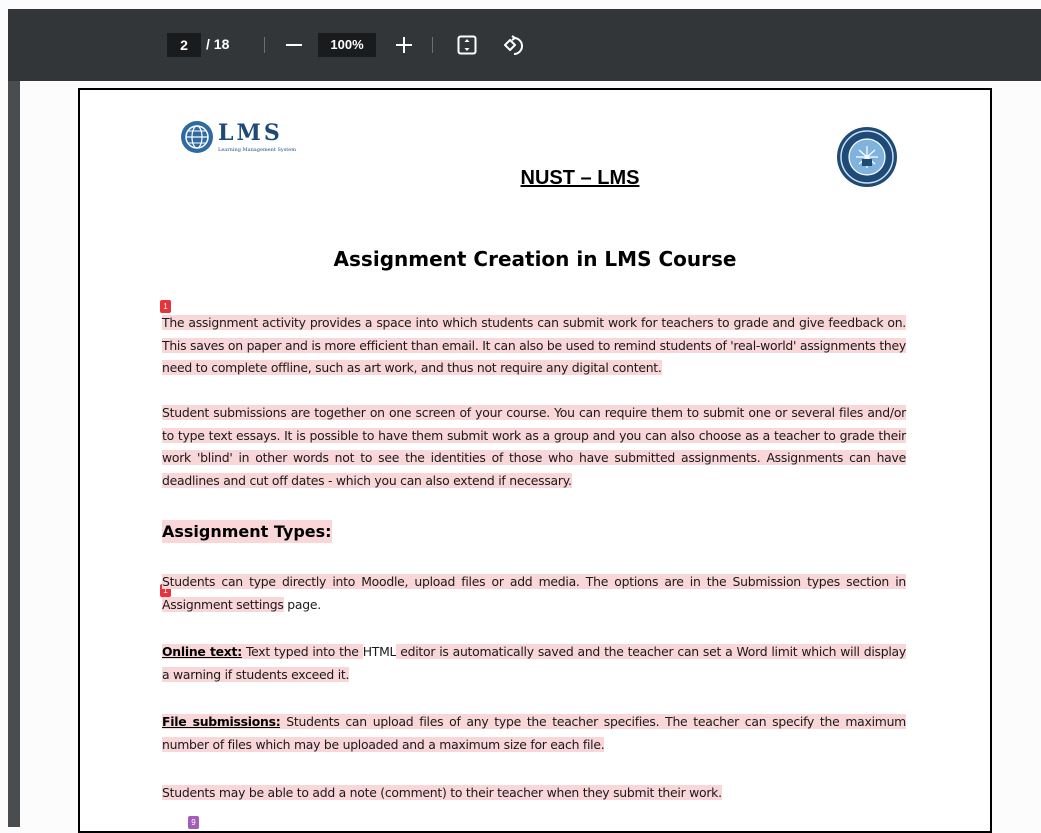  I want to click on assignment-types-heading: Assignment Types:, so click(247, 531).